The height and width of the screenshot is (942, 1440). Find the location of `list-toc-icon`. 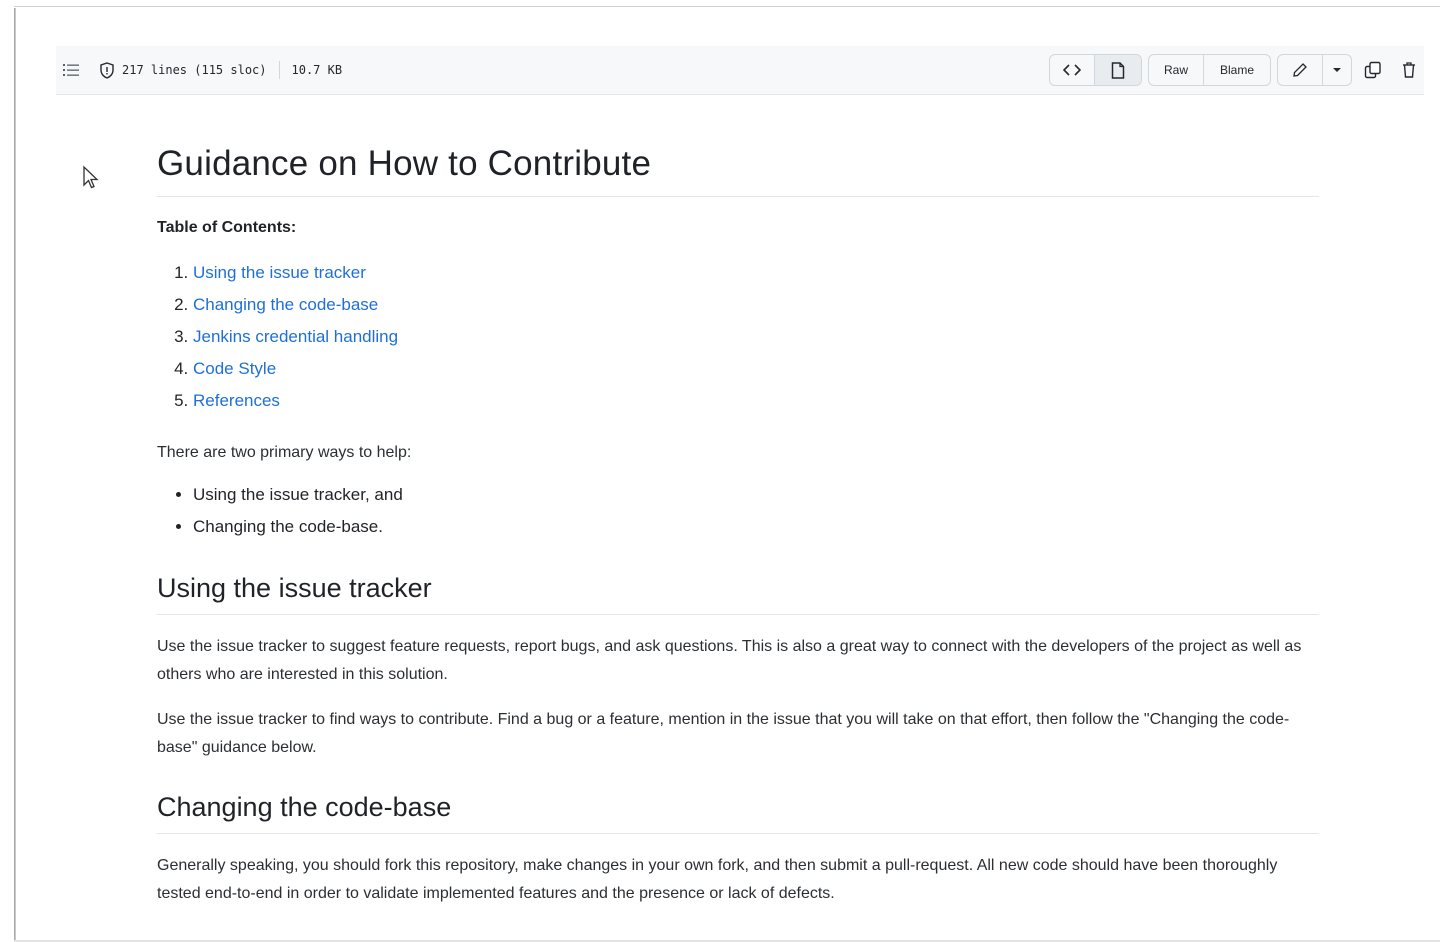

list-toc-icon is located at coordinates (71, 70).